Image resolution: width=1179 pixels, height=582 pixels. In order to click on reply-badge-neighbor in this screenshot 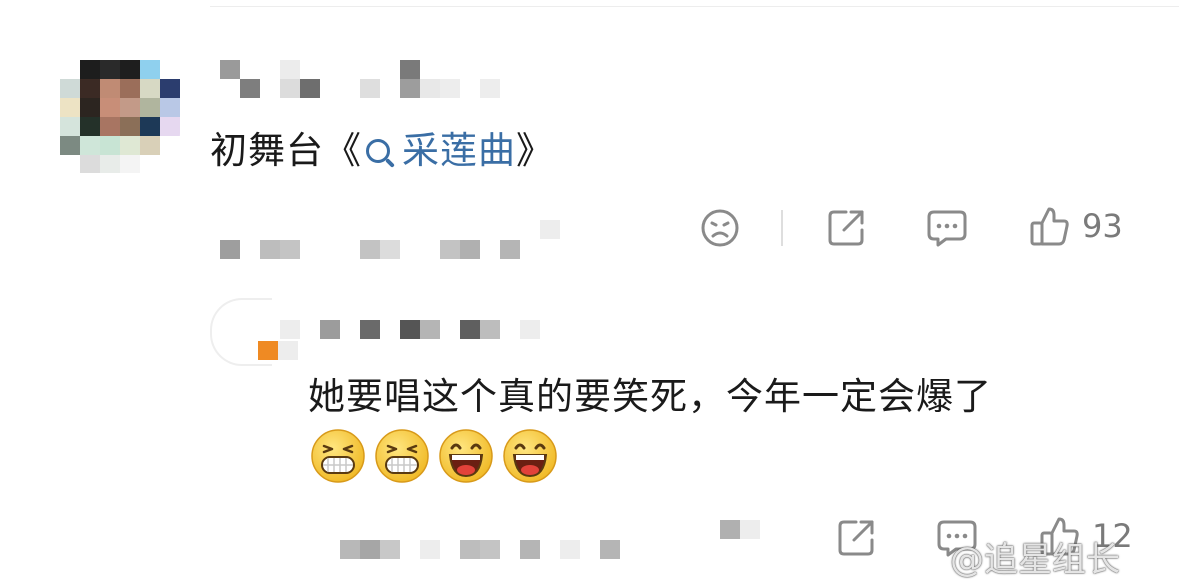, I will do `click(288, 350)`.